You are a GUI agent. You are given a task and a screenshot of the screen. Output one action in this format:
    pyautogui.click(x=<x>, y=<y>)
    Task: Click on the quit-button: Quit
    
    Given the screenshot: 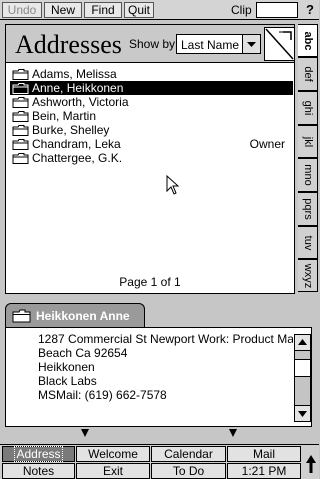 What is the action you would take?
    pyautogui.click(x=139, y=10)
    